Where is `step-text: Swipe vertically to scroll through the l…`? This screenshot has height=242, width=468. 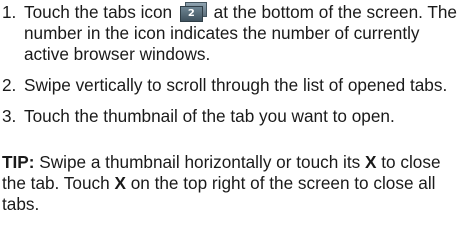
step-text: Swipe vertically to scroll through the l… is located at coordinates (236, 85).